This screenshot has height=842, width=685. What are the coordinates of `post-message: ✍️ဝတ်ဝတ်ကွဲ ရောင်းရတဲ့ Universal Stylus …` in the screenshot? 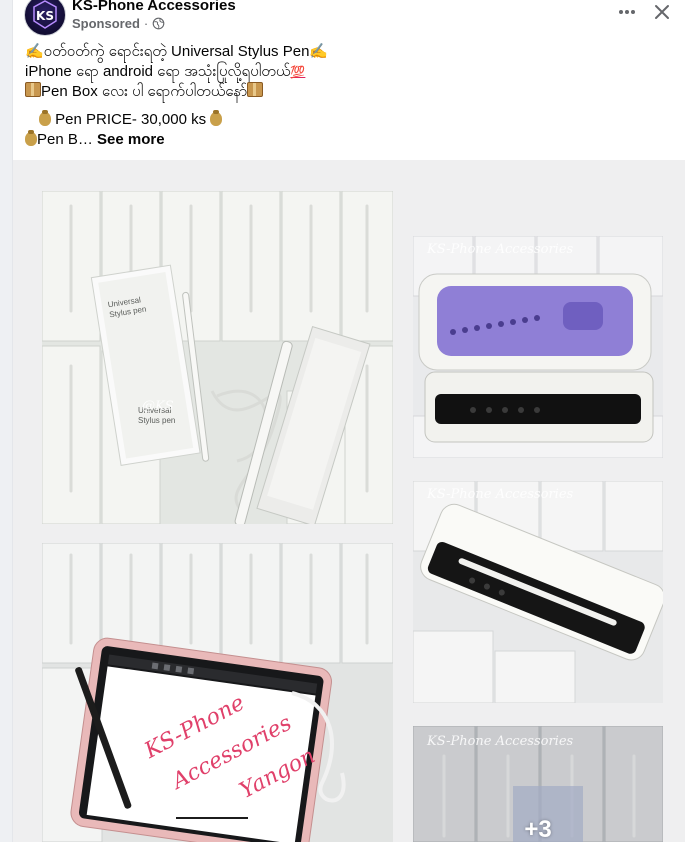 It's located at (345, 96).